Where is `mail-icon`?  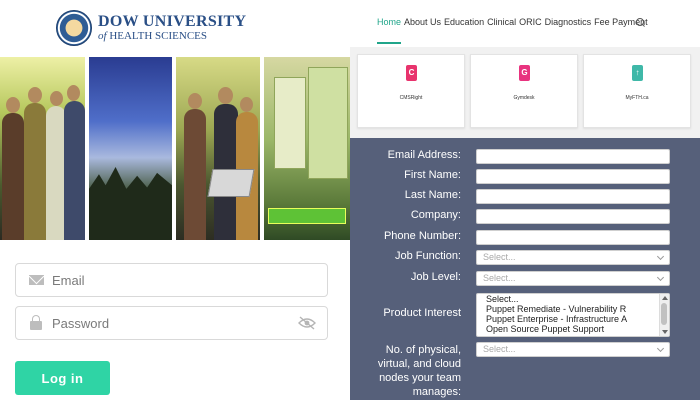
mail-icon is located at coordinates (36, 280).